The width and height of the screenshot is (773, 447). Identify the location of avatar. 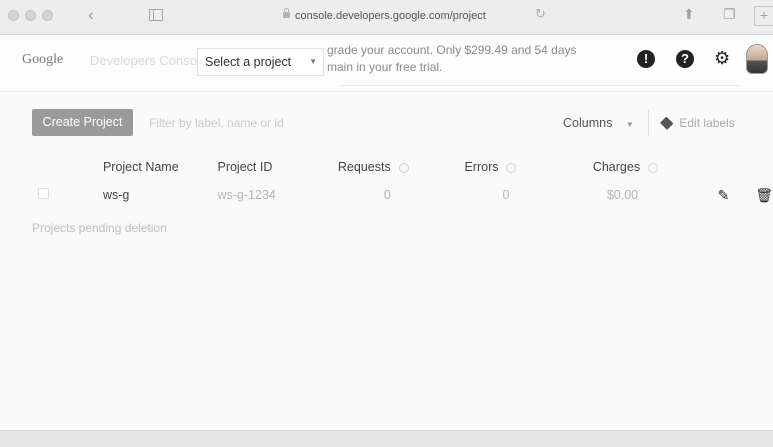
(757, 59).